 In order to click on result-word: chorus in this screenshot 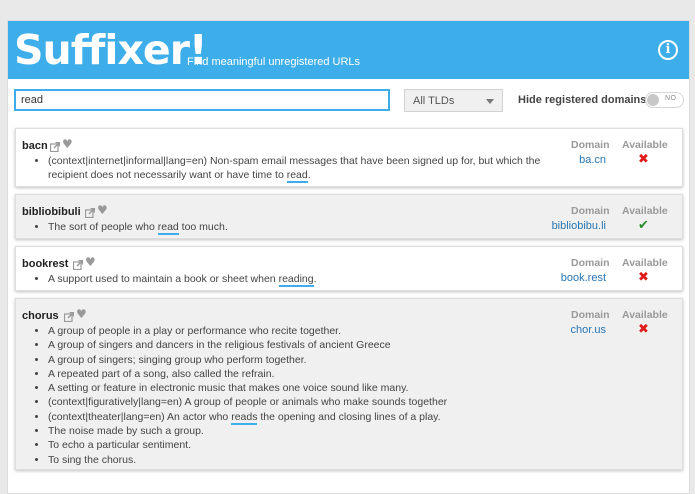, I will do `click(40, 316)`.